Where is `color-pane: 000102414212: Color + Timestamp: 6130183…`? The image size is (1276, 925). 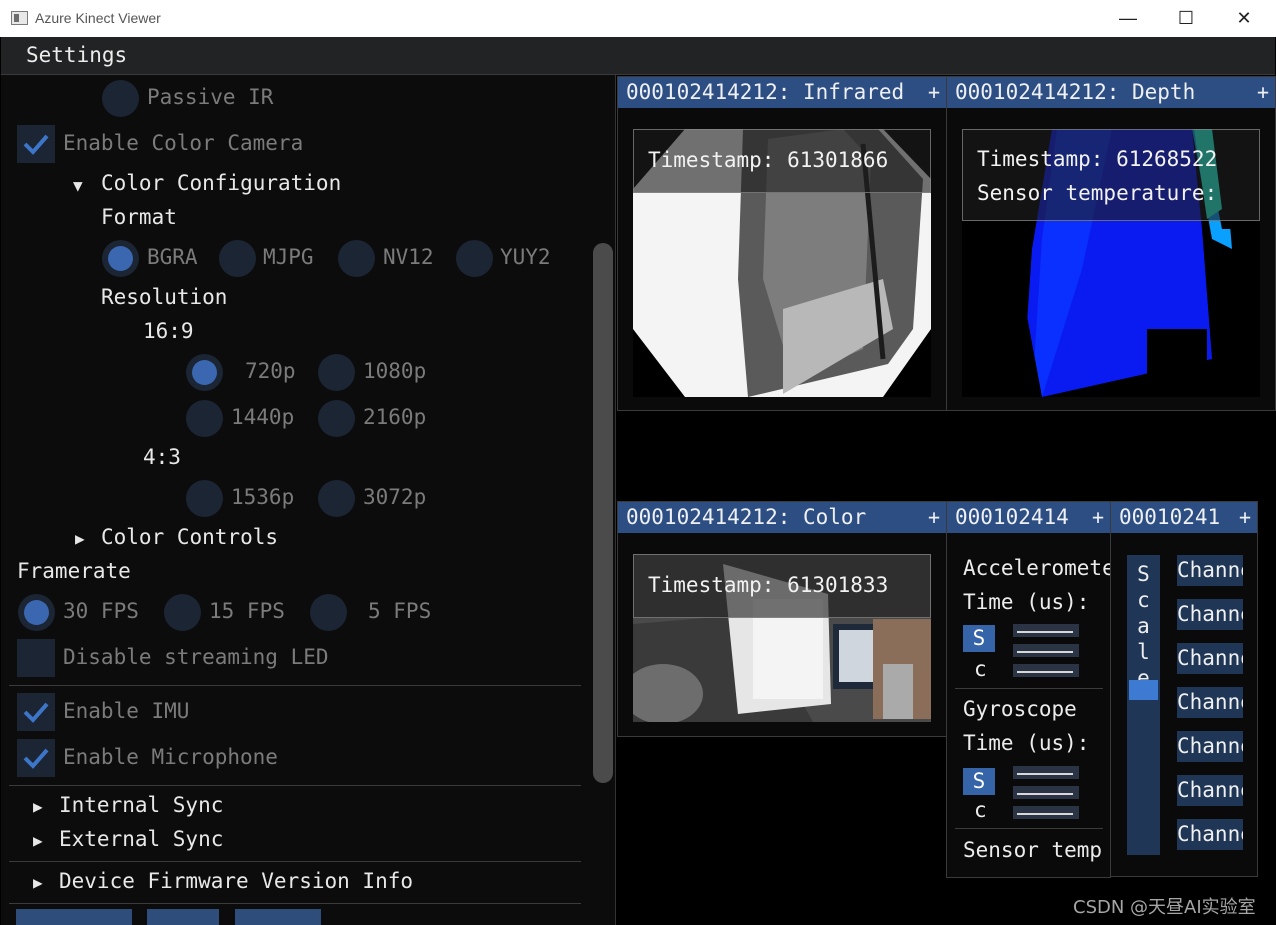 color-pane: 000102414212: Color + Timestamp: 6130183… is located at coordinates (782, 619).